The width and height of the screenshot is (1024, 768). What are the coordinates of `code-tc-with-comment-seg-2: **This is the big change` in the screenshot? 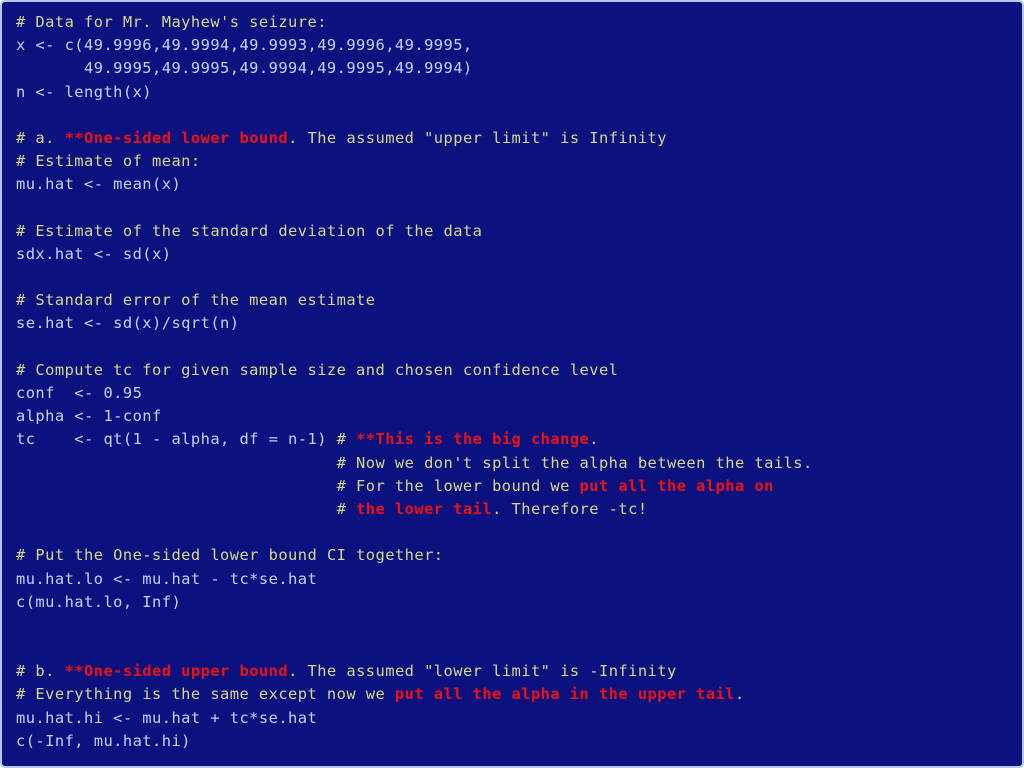 It's located at (473, 439).